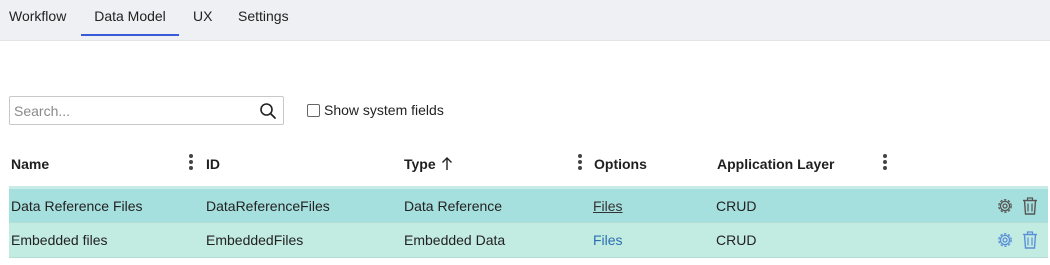  Describe the element at coordinates (313, 110) in the screenshot. I see `checkbox-box` at that location.